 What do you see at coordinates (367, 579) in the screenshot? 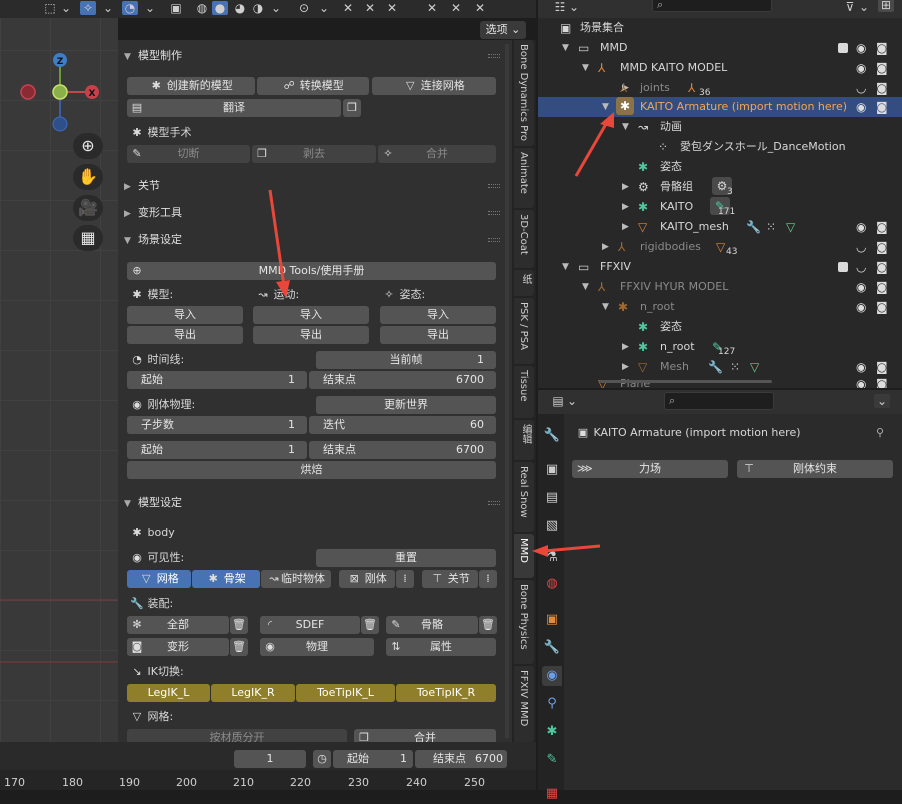
I see `show-rigid-toggle: ⊠ 刚体` at bounding box center [367, 579].